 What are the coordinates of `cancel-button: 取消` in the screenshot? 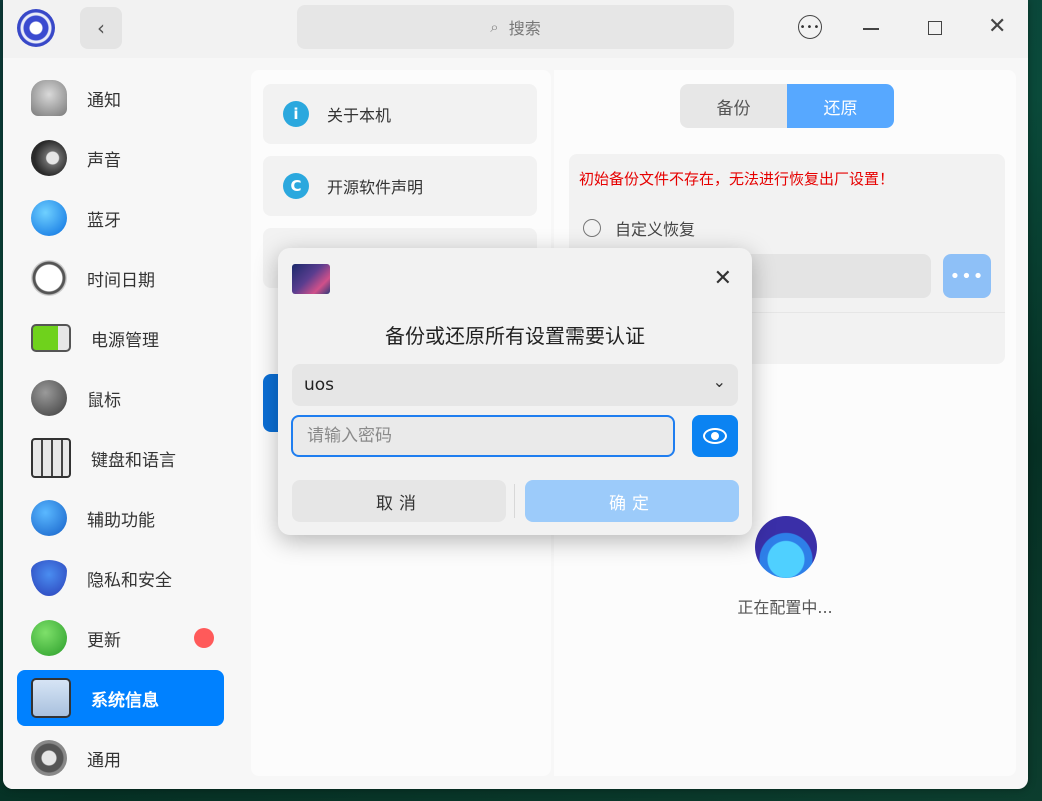 It's located at (399, 501).